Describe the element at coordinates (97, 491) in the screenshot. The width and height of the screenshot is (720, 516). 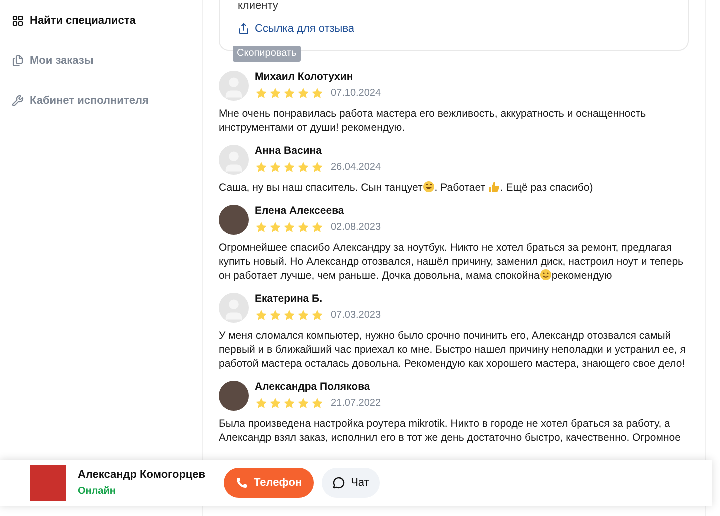
I see `online-status: Онлайн` at that location.